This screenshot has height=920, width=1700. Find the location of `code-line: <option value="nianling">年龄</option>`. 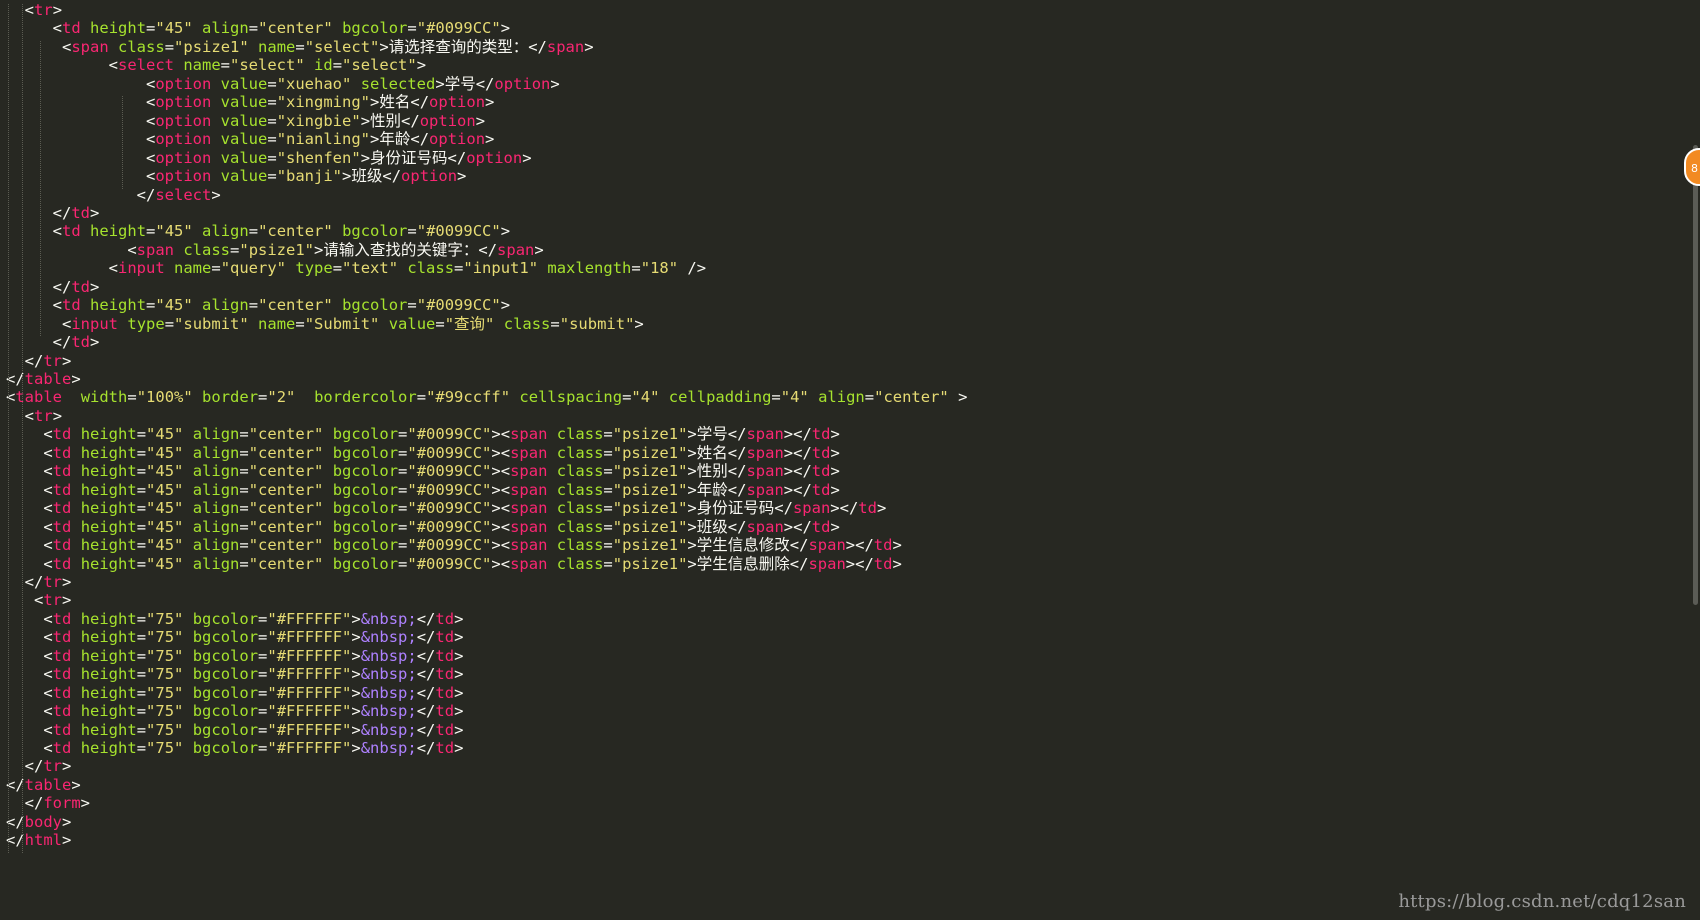

code-line: <option value="nianling">年龄</option> is located at coordinates (320, 139).